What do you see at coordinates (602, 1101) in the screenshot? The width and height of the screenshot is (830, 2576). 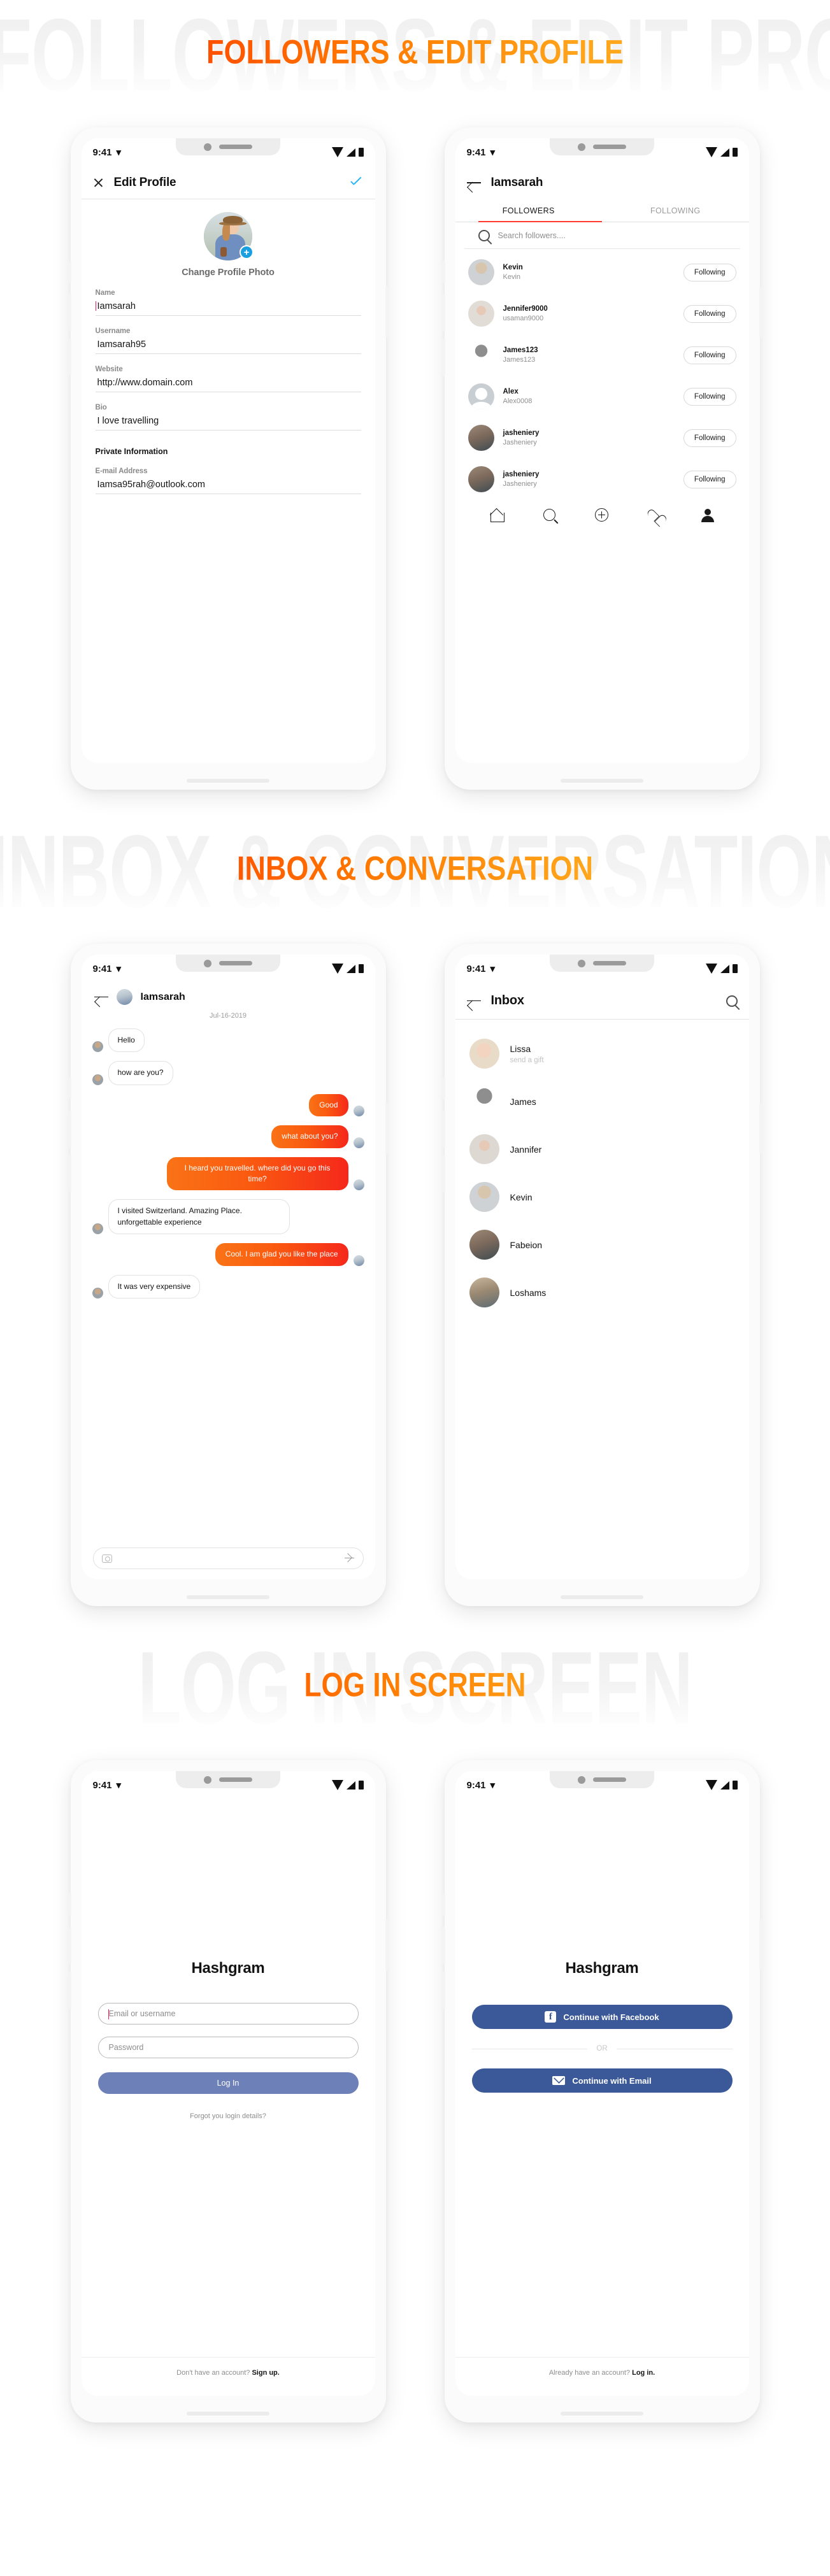 I see `list-item: James` at bounding box center [602, 1101].